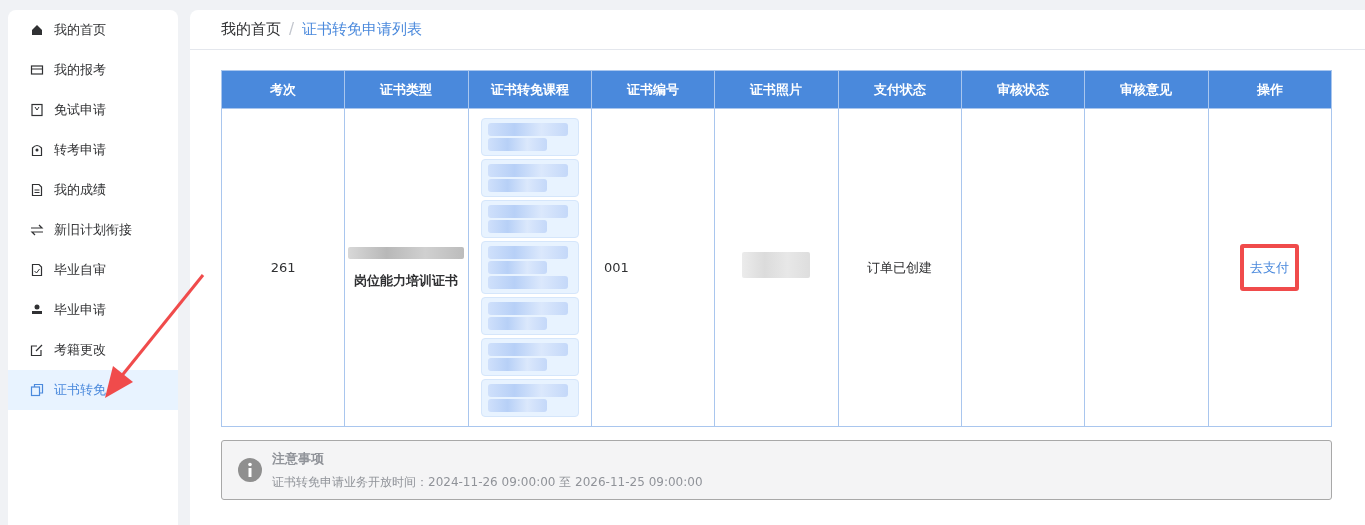  What do you see at coordinates (37, 110) in the screenshot?
I see `book-icon` at bounding box center [37, 110].